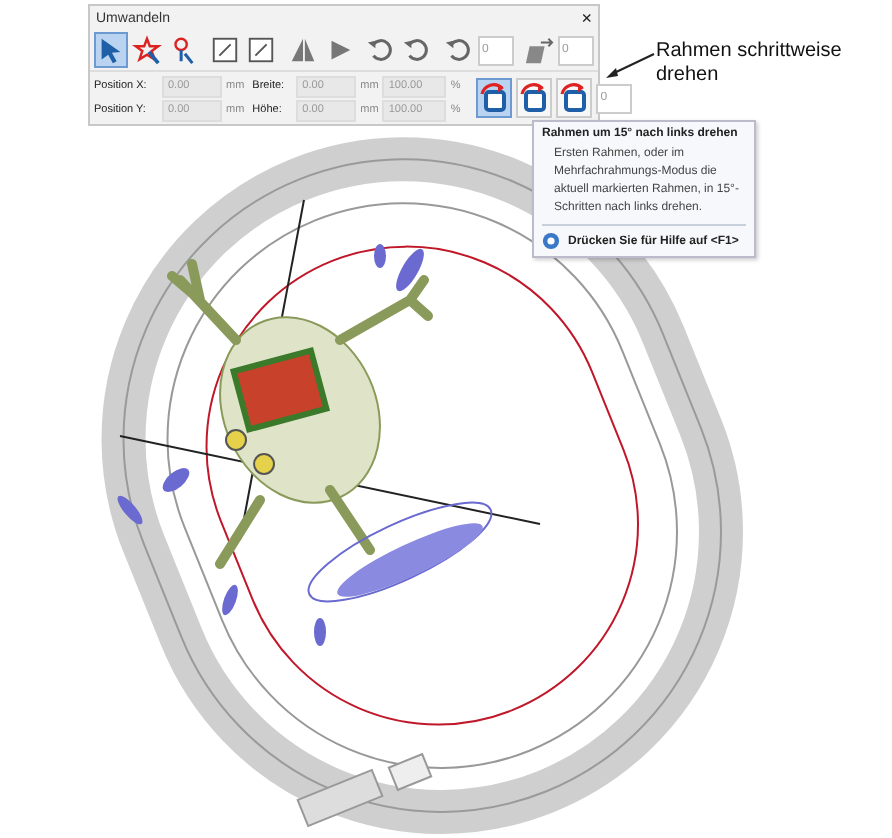 The image size is (892, 838). What do you see at coordinates (183, 50) in the screenshot?
I see `pin-icon` at bounding box center [183, 50].